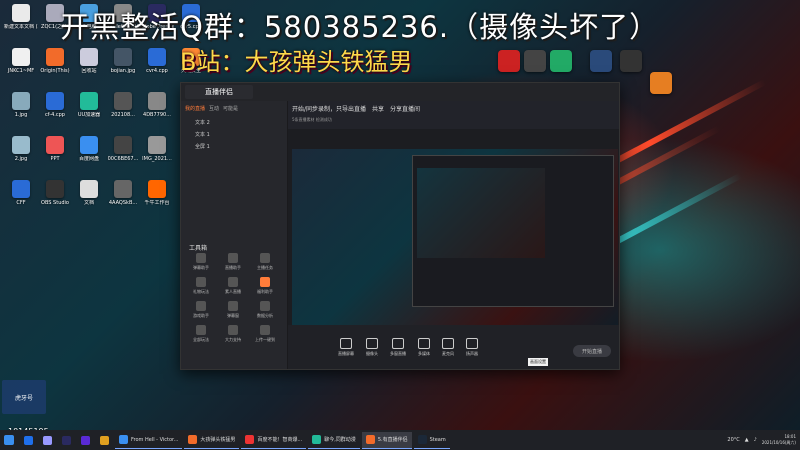 The height and width of the screenshot is (450, 800). Describe the element at coordinates (405, 109) in the screenshot. I see `header-text: 分享直播间` at that location.